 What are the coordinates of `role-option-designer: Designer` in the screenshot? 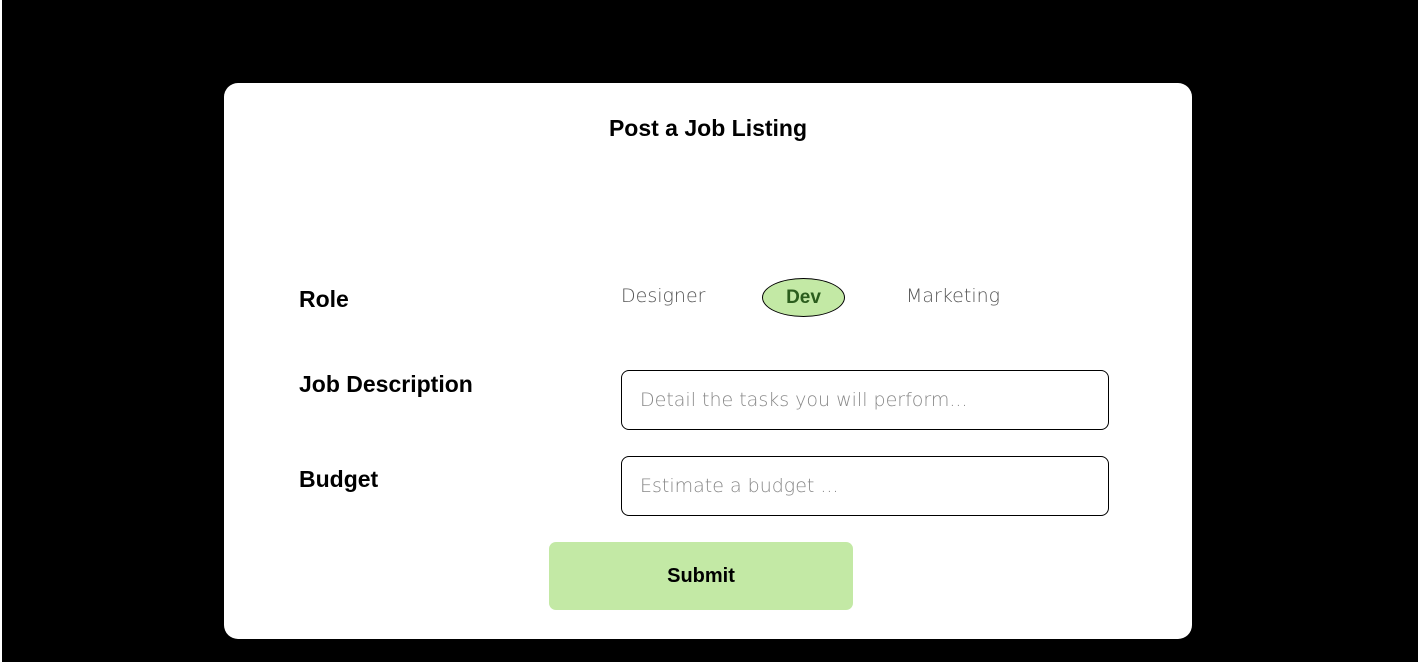 It's located at (663, 296).